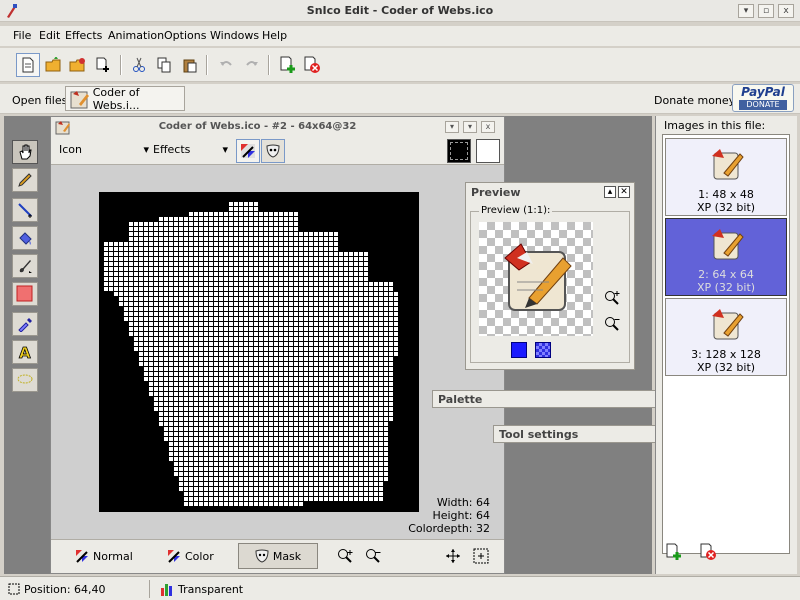  What do you see at coordinates (70, 149) in the screenshot?
I see `mode-select-value: Icon` at bounding box center [70, 149].